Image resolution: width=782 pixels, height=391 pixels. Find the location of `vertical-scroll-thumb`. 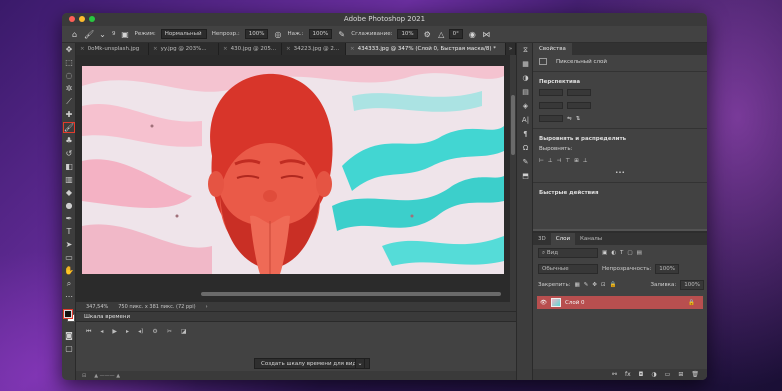

vertical-scroll-thumb is located at coordinates (513, 125).